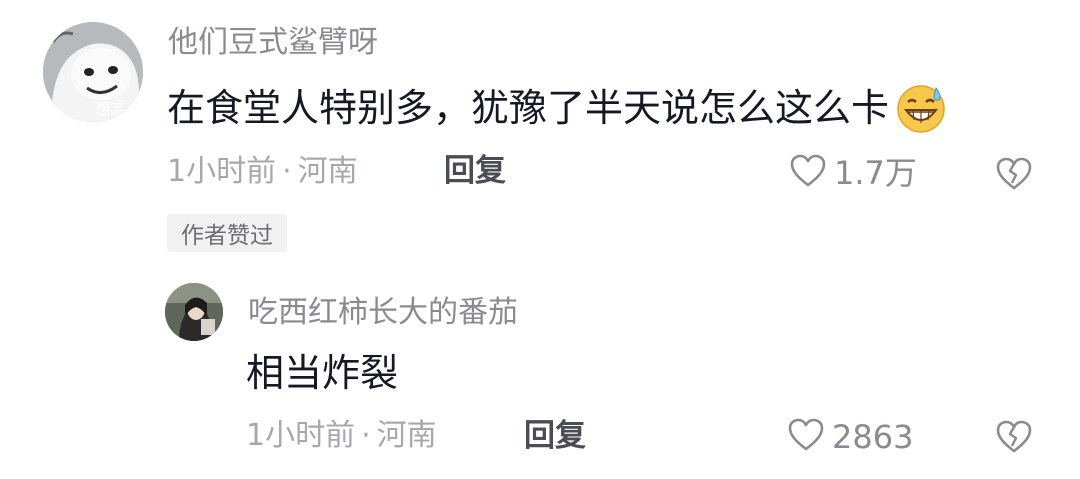  I want to click on reply-dislike-button, so click(1014, 439).